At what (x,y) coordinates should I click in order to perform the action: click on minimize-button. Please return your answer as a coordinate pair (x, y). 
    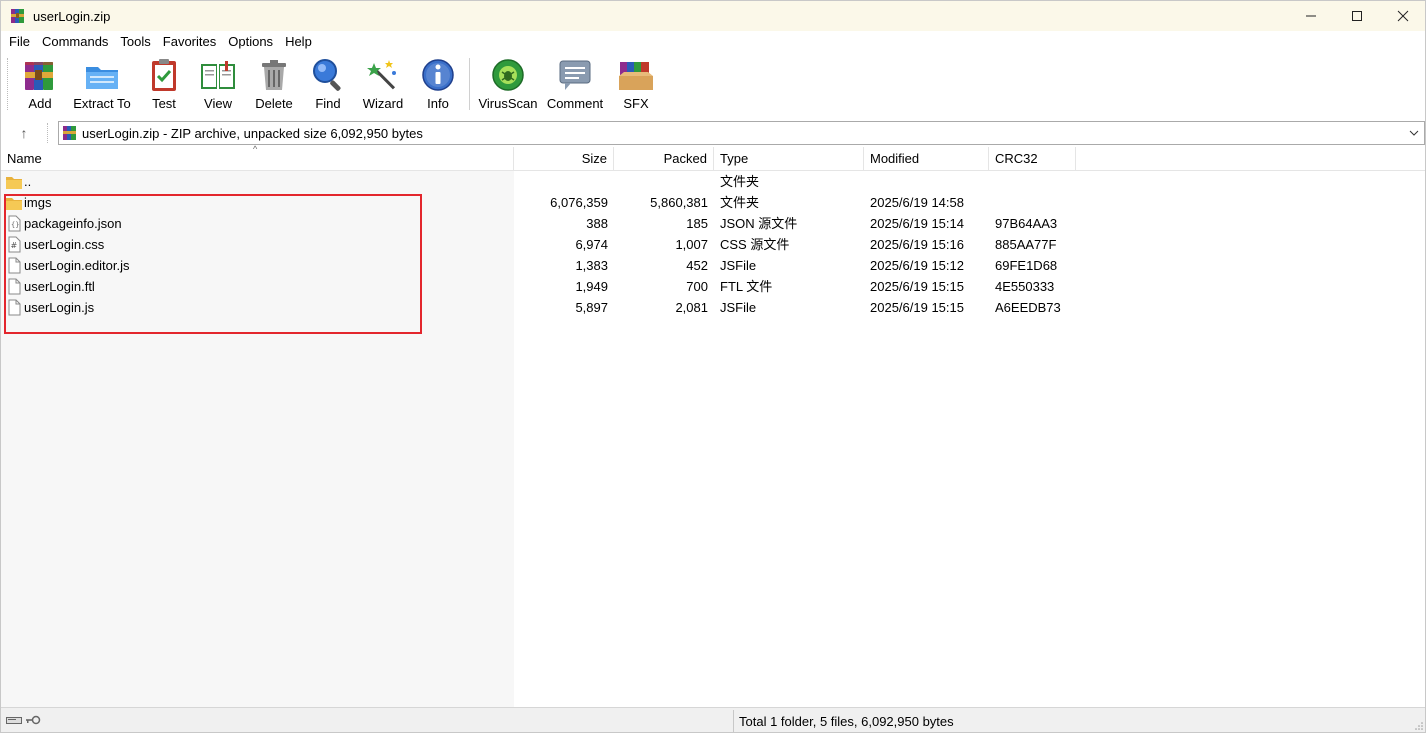
    Looking at the image, I should click on (1311, 16).